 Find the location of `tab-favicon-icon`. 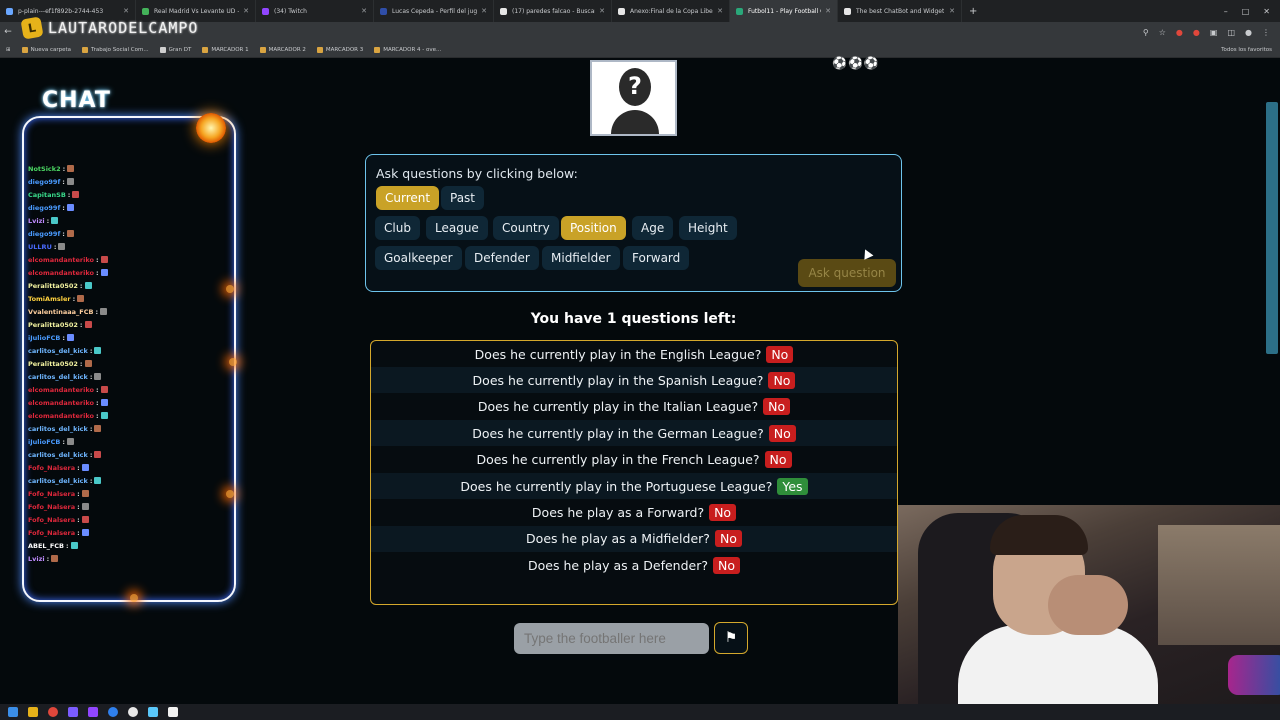

tab-favicon-icon is located at coordinates (847, 11).